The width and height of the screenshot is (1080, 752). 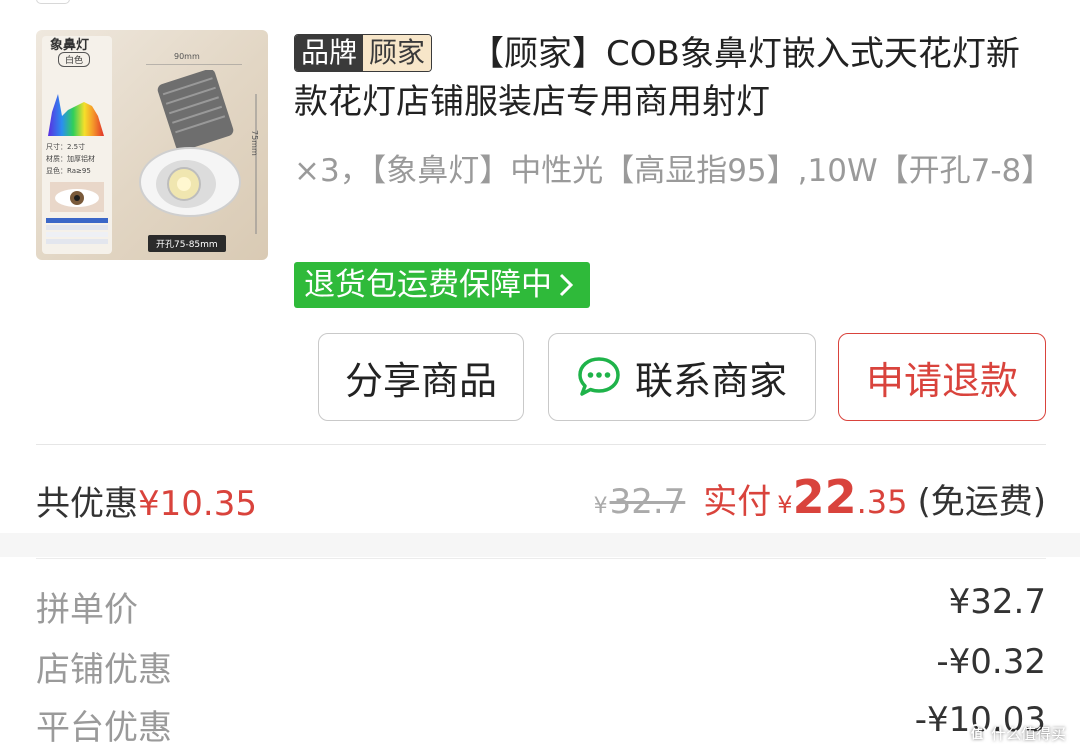 I want to click on request-refund-label: 申请退款, so click(x=941, y=380).